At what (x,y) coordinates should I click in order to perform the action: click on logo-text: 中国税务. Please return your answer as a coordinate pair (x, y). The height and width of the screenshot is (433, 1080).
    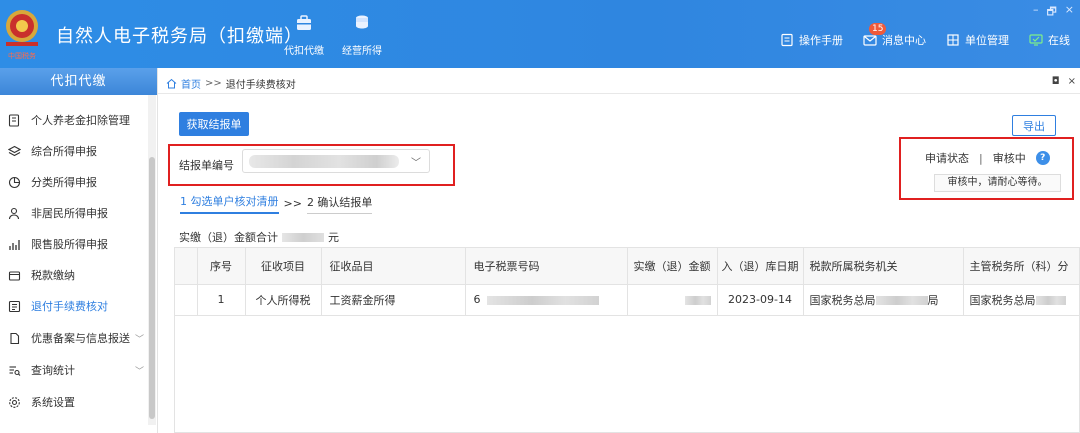
    Looking at the image, I should click on (22, 55).